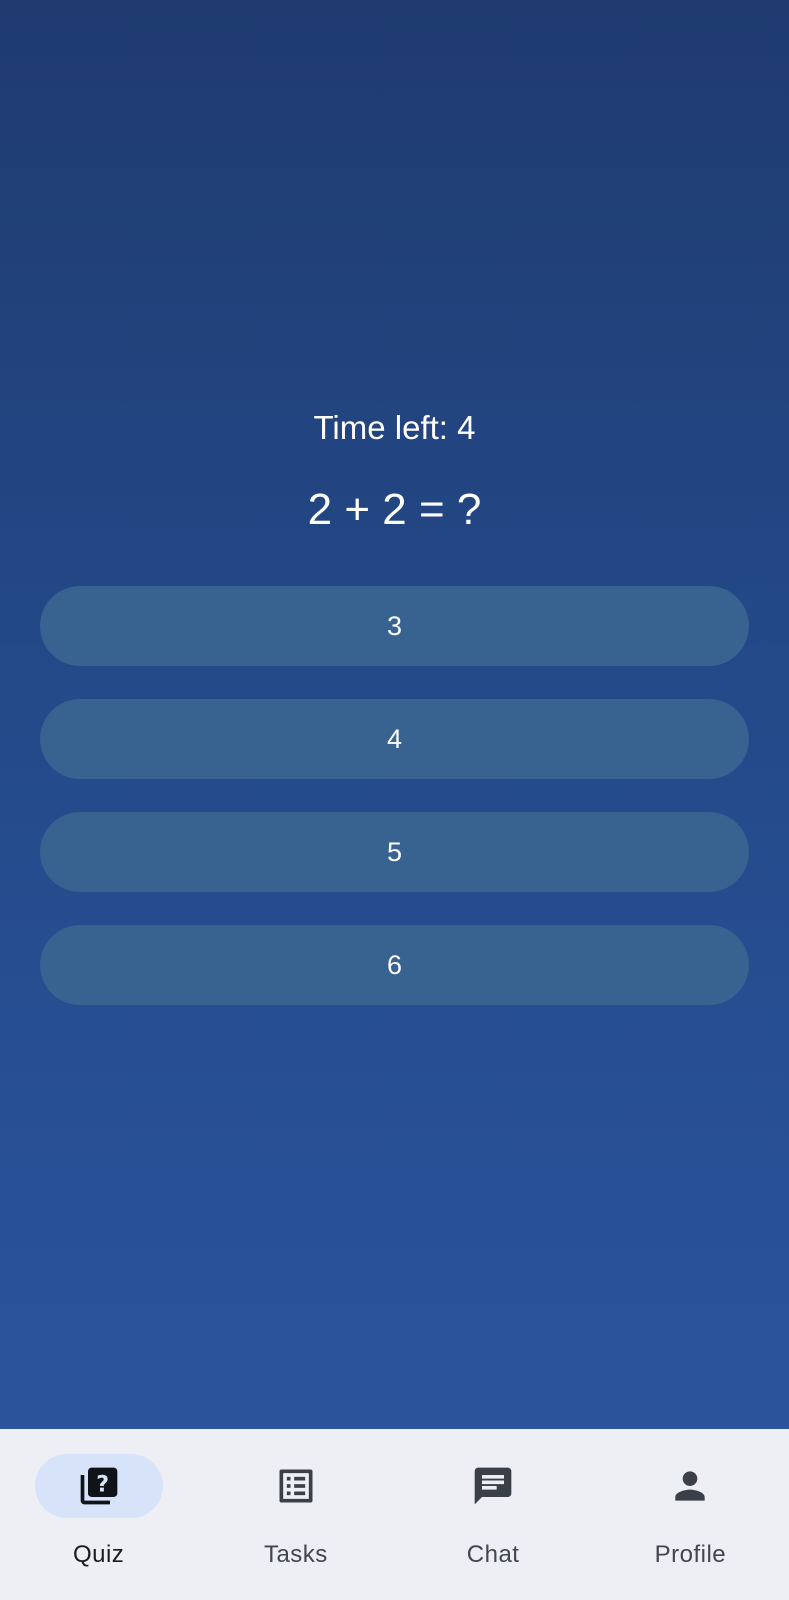 The height and width of the screenshot is (1600, 789). I want to click on person-icon, so click(690, 1486).